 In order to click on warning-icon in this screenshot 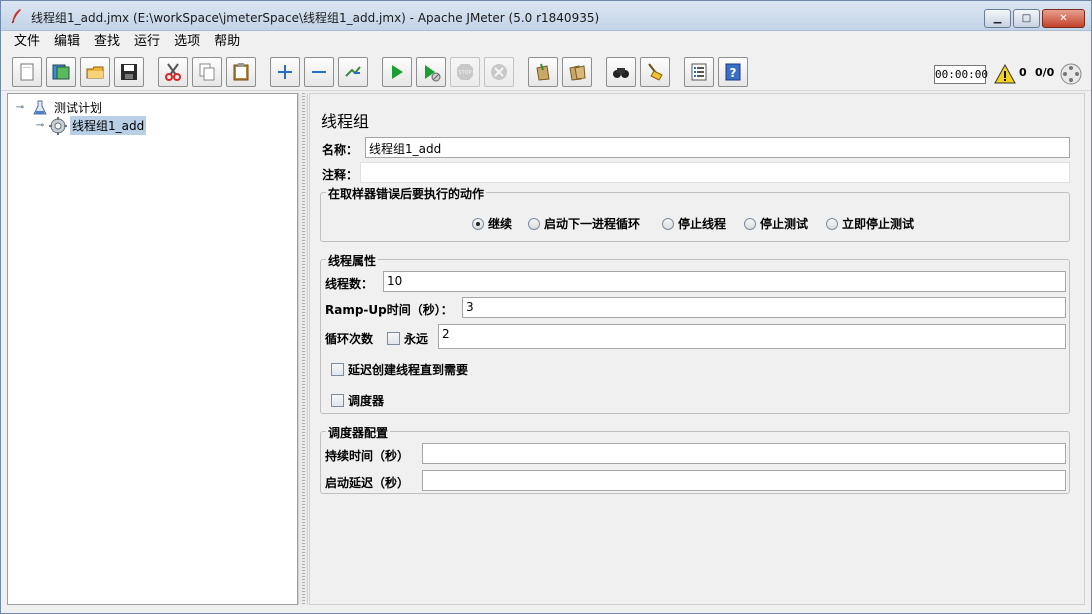, I will do `click(1005, 74)`.